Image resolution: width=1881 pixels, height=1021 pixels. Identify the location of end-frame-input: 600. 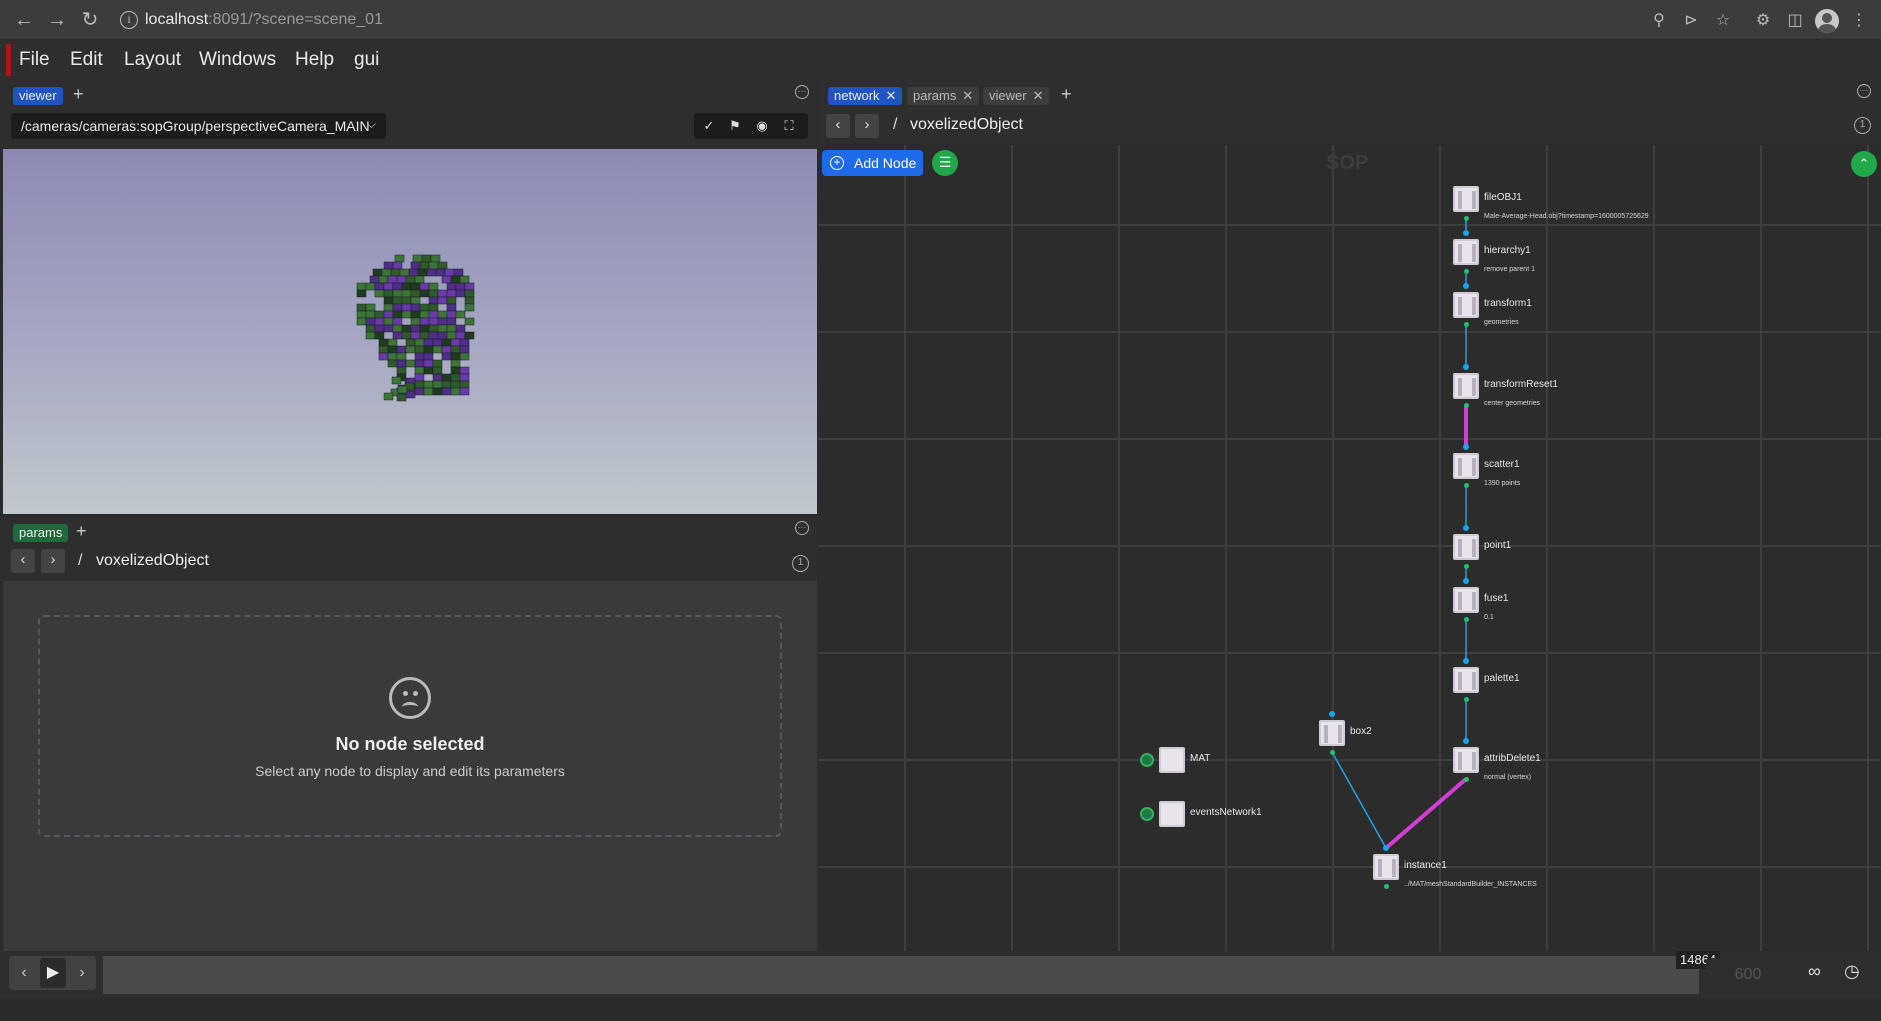
(1748, 975).